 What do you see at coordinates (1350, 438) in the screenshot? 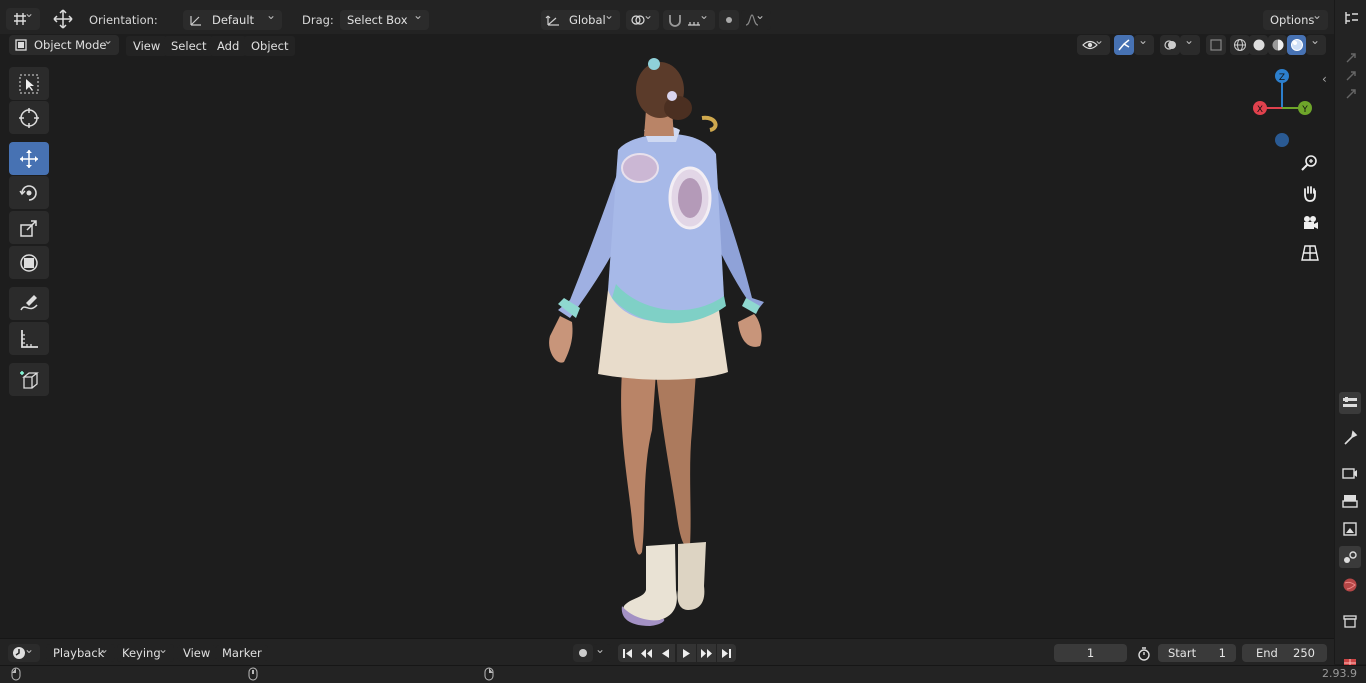
I see `tool-icon` at bounding box center [1350, 438].